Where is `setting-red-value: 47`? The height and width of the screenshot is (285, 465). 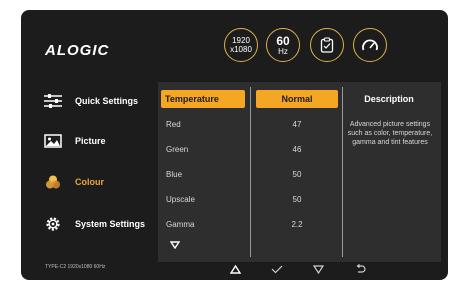 setting-red-value: 47 is located at coordinates (297, 124).